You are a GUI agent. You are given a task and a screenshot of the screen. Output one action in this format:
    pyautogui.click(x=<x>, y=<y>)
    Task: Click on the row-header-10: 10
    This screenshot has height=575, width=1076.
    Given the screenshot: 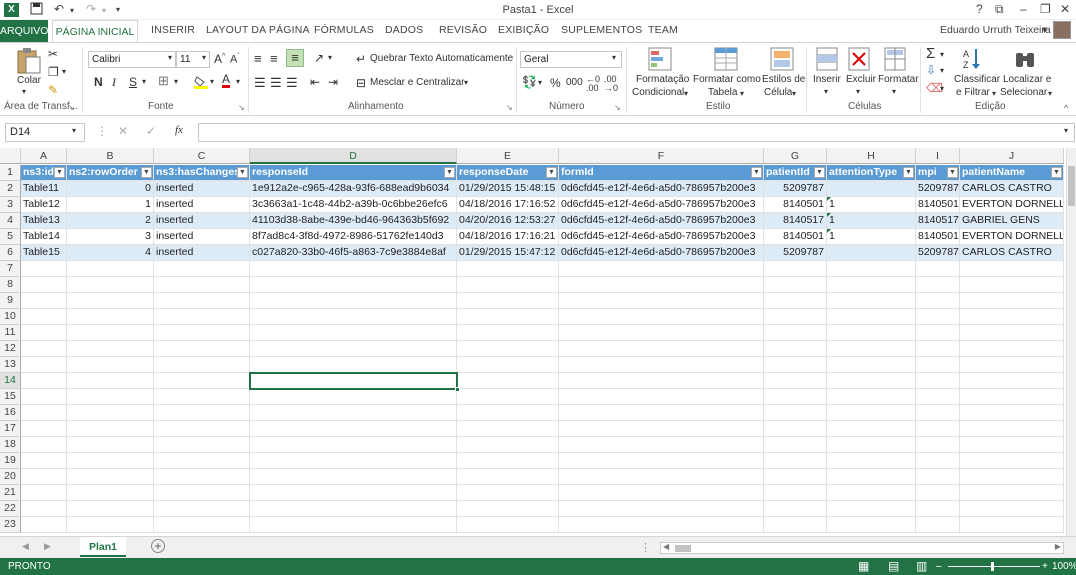 What is the action you would take?
    pyautogui.click(x=10, y=317)
    